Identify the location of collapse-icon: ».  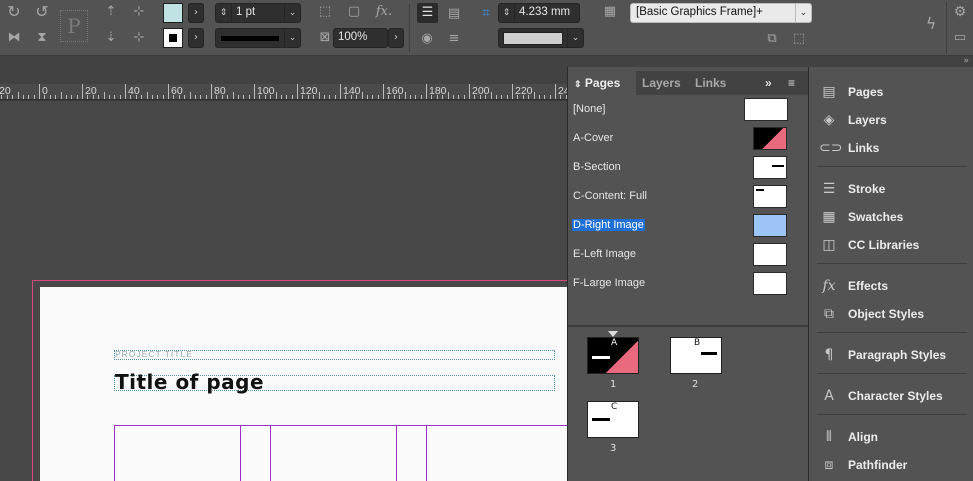
(966, 61).